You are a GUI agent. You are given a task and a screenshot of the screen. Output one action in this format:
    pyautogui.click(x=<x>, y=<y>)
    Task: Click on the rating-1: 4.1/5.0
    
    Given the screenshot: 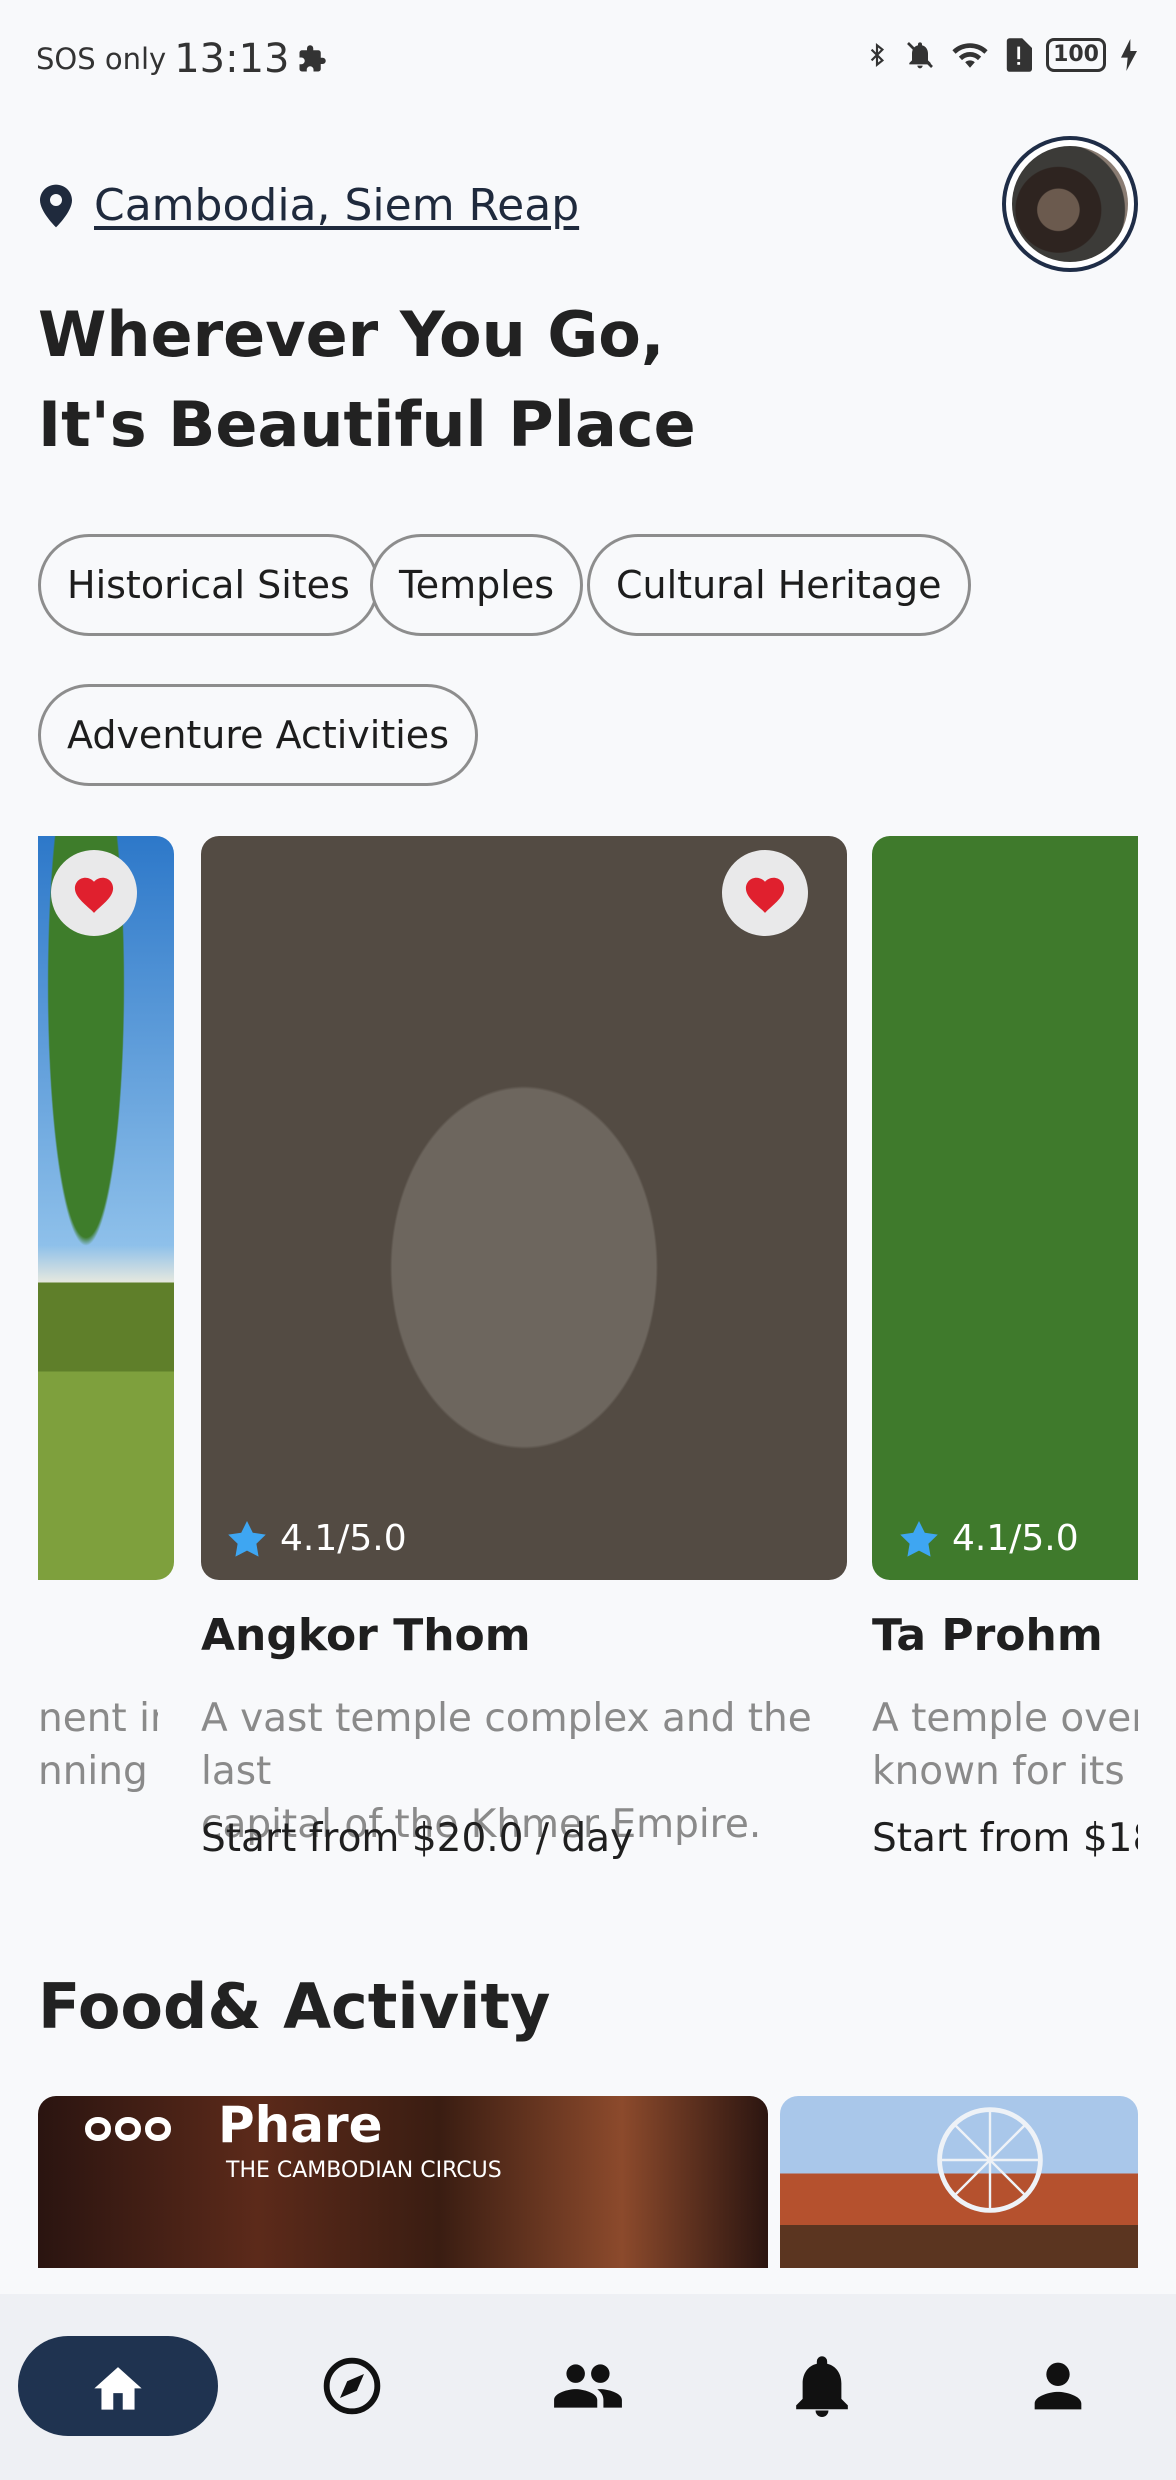 What is the action you would take?
    pyautogui.click(x=317, y=1538)
    